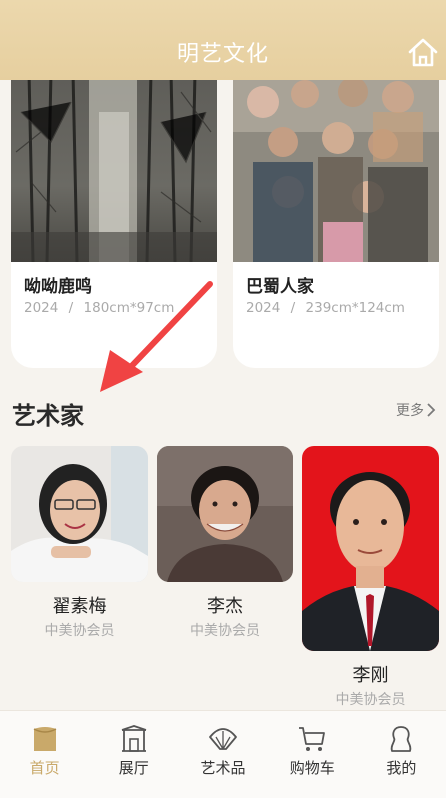  What do you see at coordinates (223, 739) in the screenshot?
I see `fan-icon` at bounding box center [223, 739].